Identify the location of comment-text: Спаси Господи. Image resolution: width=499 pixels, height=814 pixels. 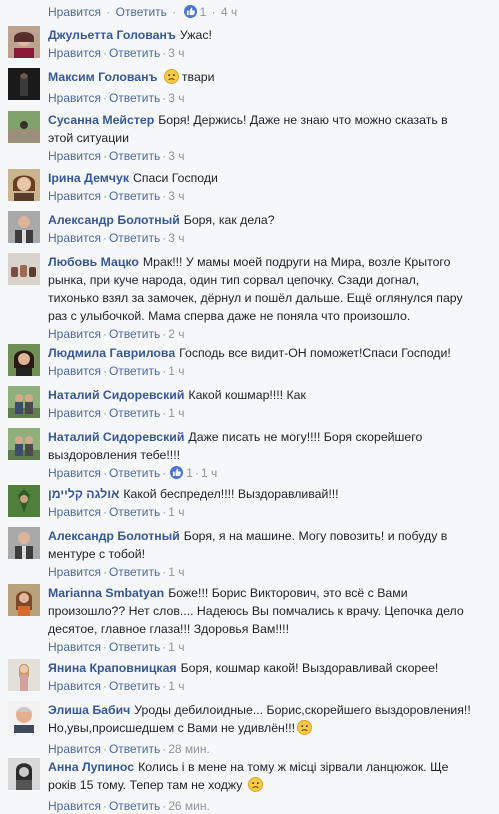
(175, 178).